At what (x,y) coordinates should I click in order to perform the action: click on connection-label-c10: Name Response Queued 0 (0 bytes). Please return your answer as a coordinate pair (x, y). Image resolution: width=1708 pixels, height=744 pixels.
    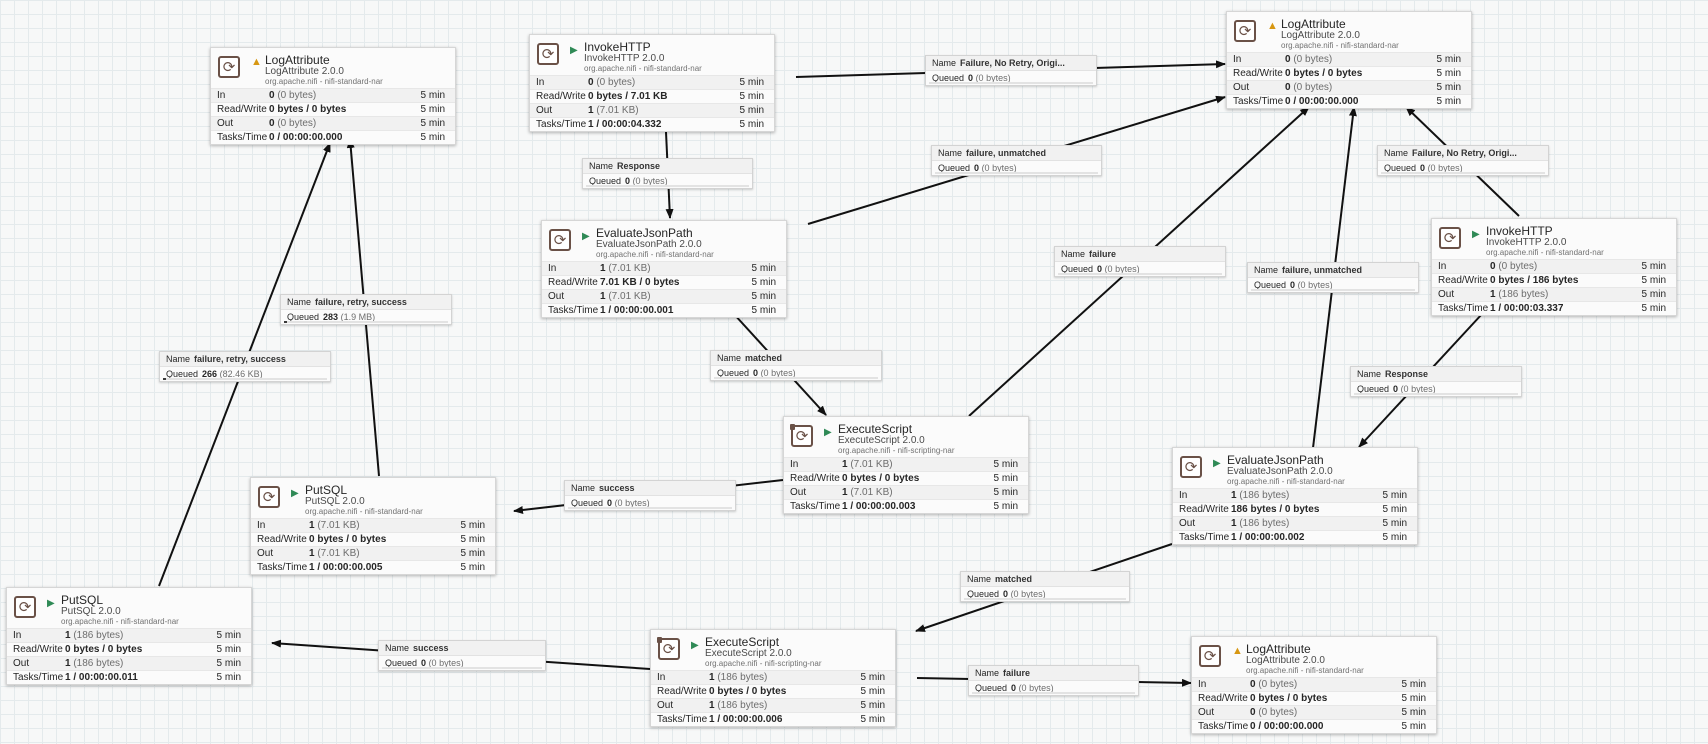
    Looking at the image, I should click on (1436, 381).